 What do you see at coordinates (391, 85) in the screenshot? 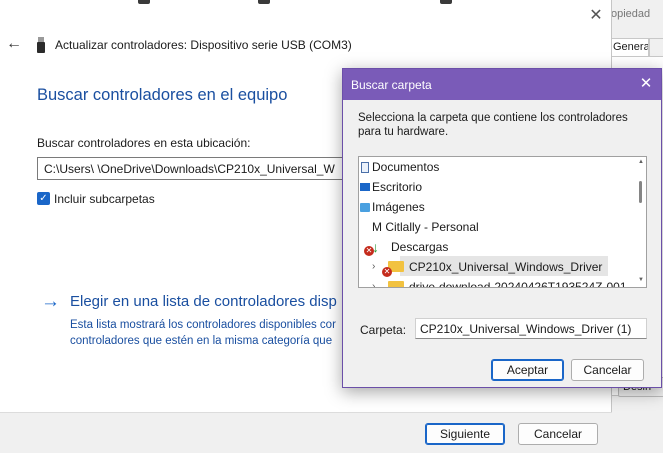
I see `dialog-title: Buscar carpeta` at bounding box center [391, 85].